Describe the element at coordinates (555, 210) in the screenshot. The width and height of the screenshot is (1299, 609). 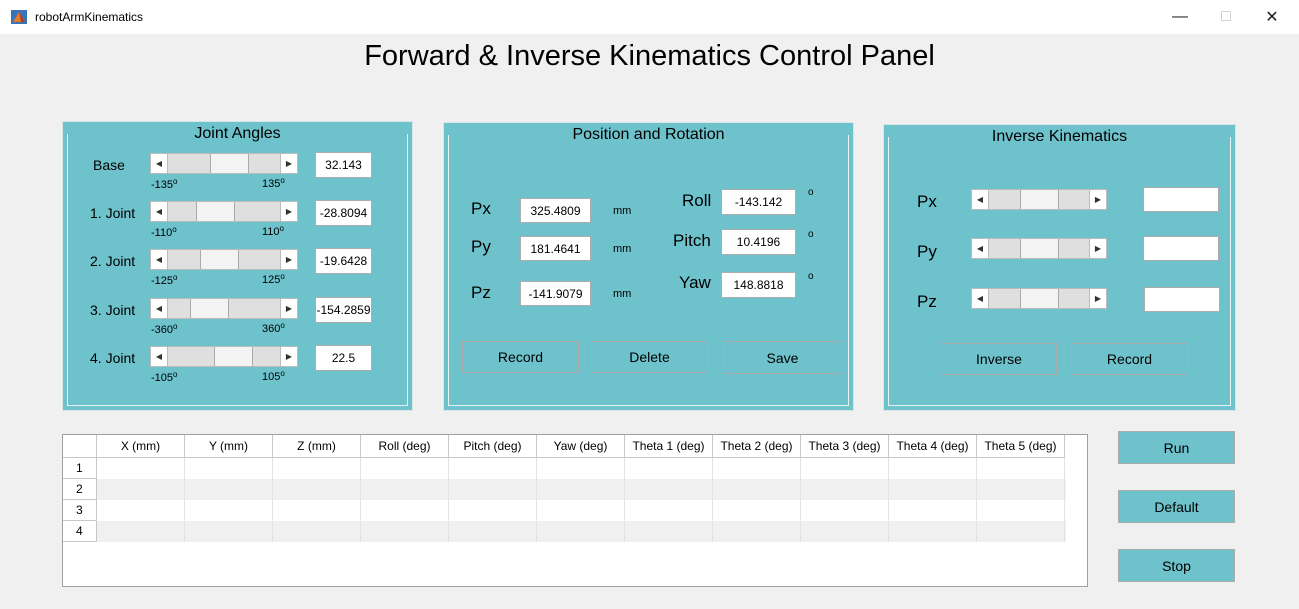
I see `px-field: 325.4809` at that location.